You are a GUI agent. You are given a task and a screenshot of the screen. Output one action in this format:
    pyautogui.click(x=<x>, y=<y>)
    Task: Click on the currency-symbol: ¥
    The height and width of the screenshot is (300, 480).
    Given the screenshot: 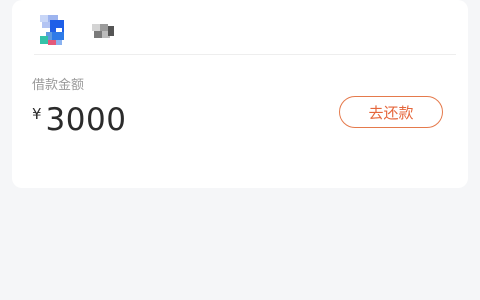 What is the action you would take?
    pyautogui.click(x=37, y=114)
    